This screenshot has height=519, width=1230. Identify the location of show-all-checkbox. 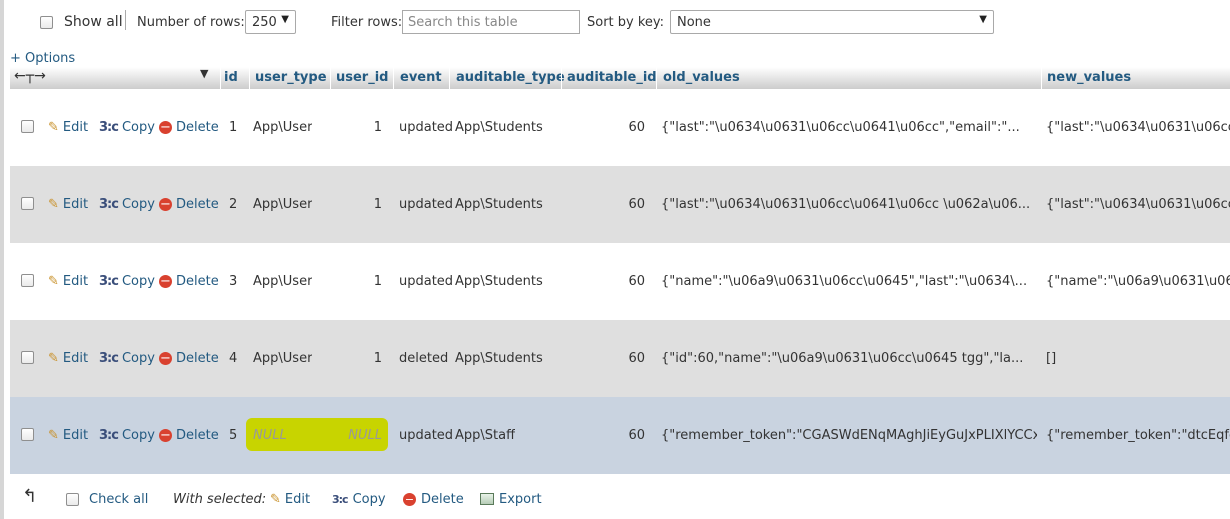
(46, 22).